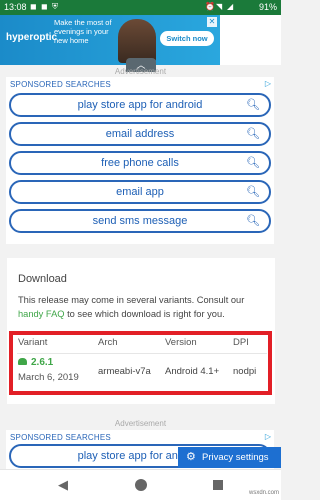 The height and width of the screenshot is (500, 320). I want to click on column-header-version: Version, so click(181, 342).